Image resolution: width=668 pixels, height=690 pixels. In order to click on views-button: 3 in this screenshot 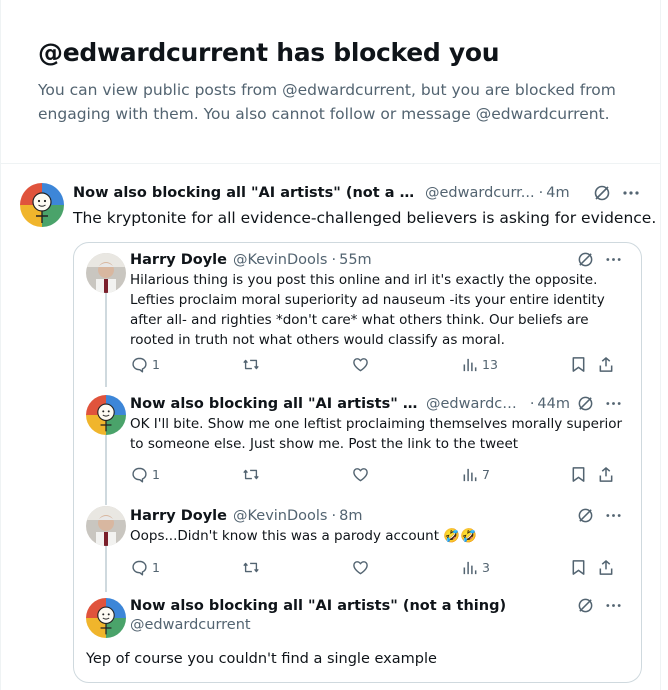, I will do `click(476, 567)`.